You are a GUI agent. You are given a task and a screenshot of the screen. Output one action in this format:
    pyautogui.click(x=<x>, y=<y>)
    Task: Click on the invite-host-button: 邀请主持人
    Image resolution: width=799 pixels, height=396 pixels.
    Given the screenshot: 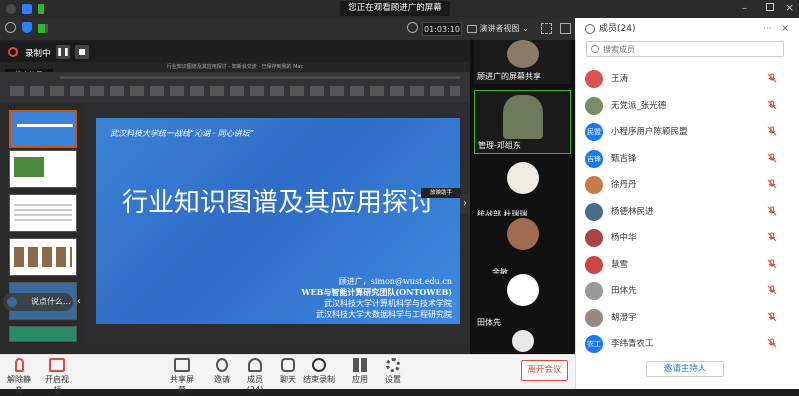 What is the action you would take?
    pyautogui.click(x=685, y=369)
    